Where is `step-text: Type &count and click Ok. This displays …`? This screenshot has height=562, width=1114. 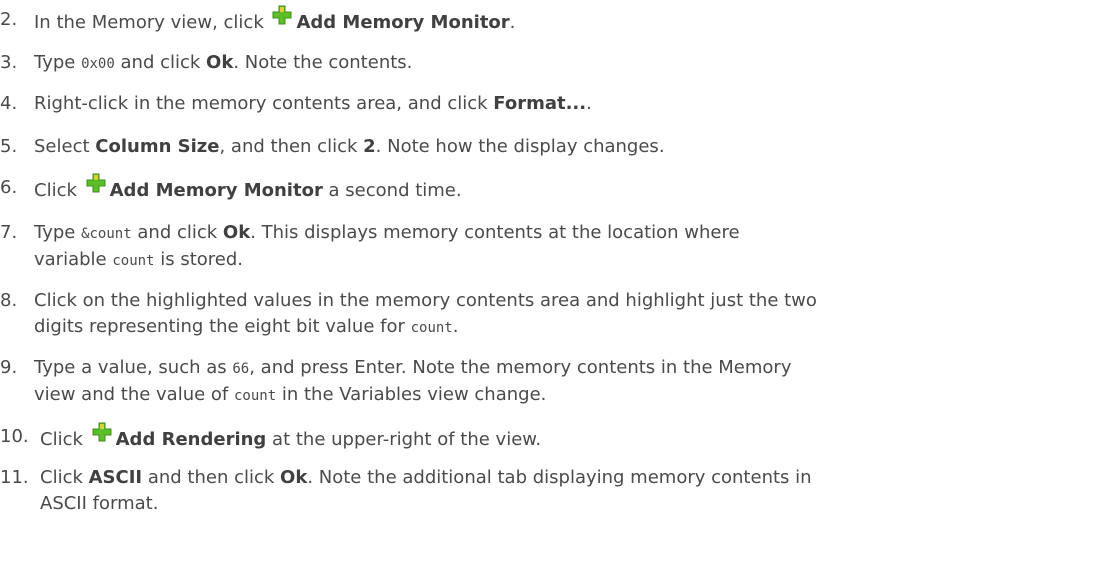 step-text: Type &count and click Ok. This displays … is located at coordinates (572, 247).